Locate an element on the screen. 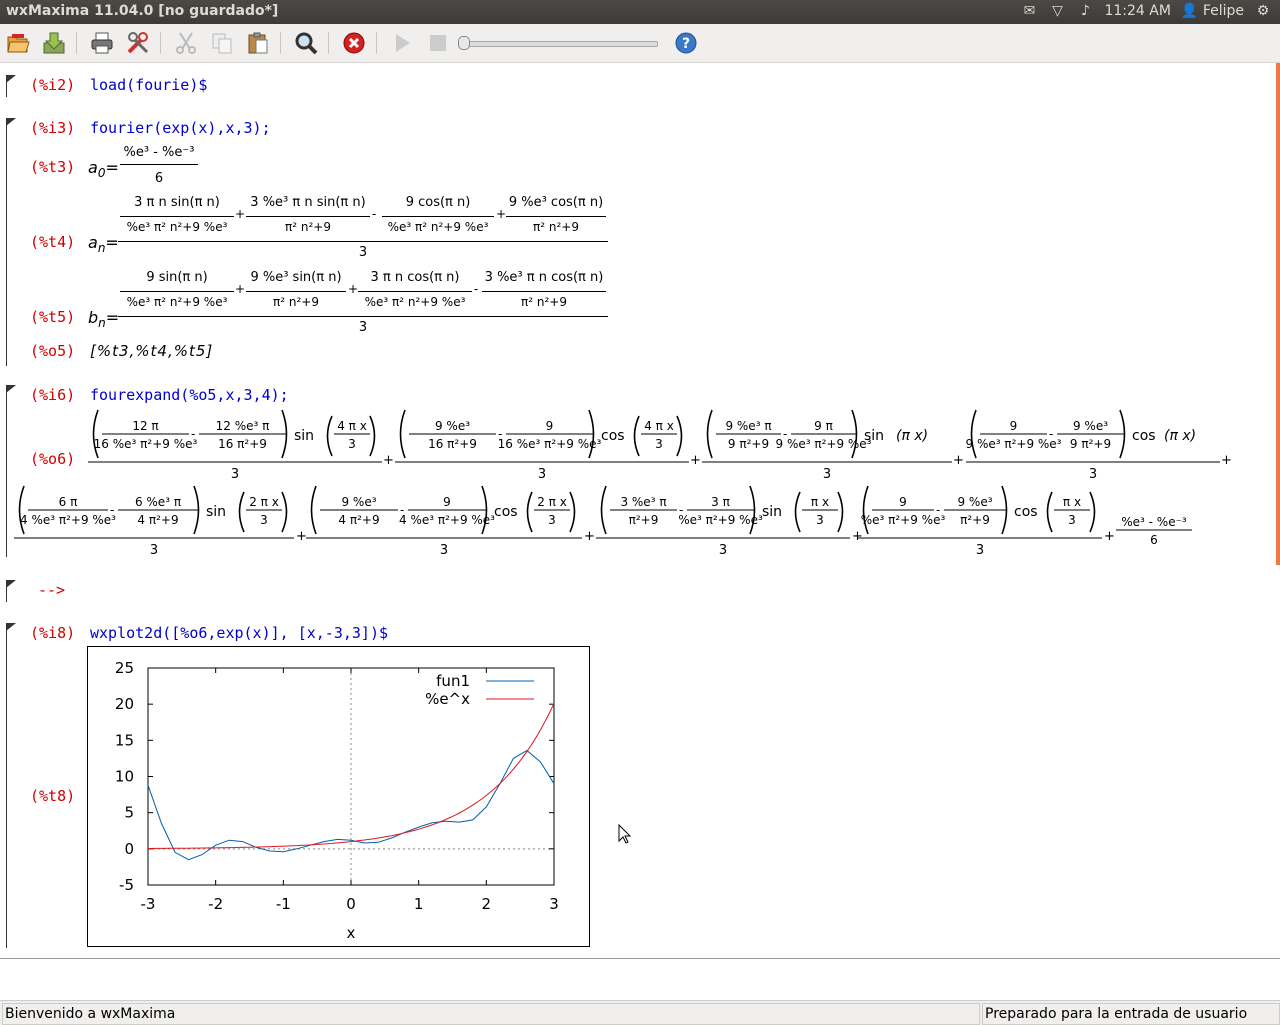 The height and width of the screenshot is (1025, 1280). paste-icon is located at coordinates (258, 43).